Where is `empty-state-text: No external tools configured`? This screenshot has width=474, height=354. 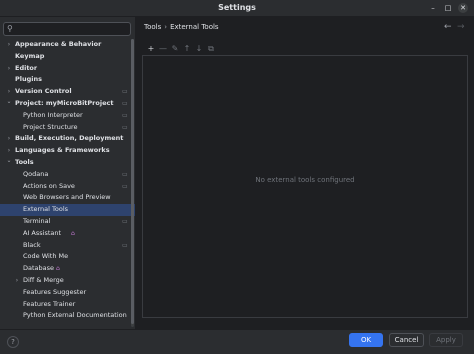 empty-state-text: No external tools configured is located at coordinates (305, 180).